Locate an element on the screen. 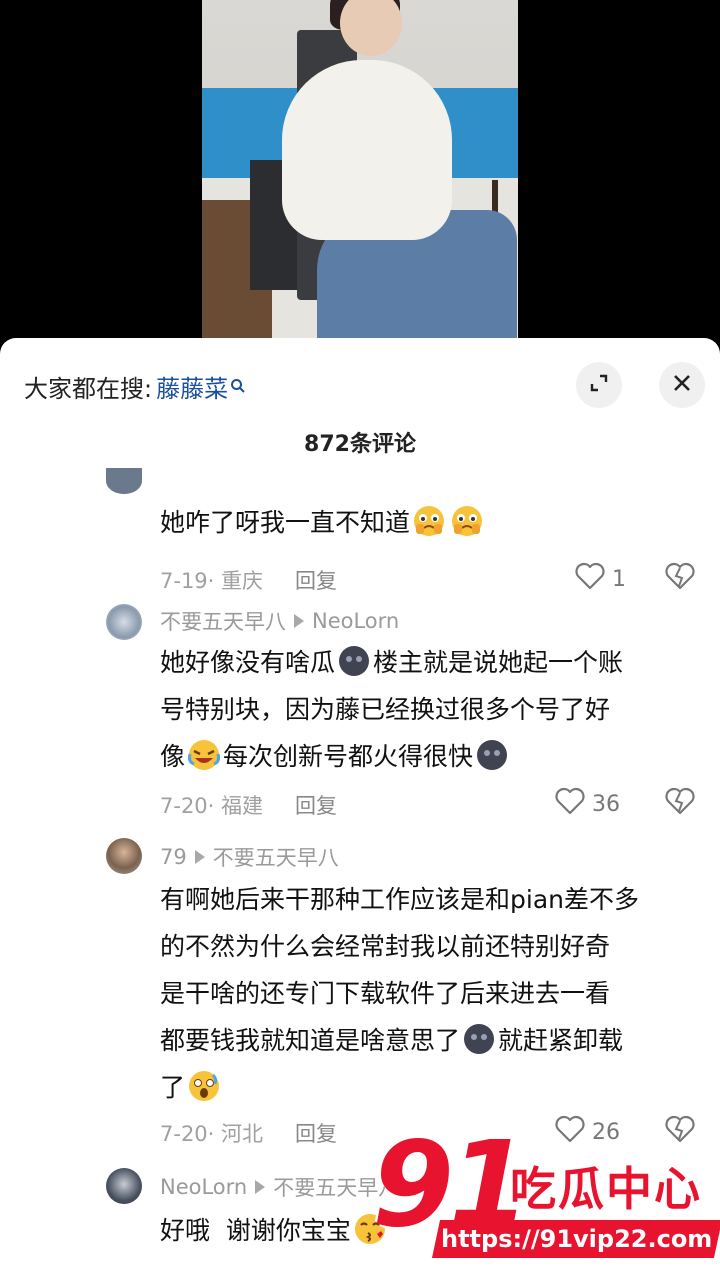 The image size is (720, 1280). search-icon is located at coordinates (238, 382).